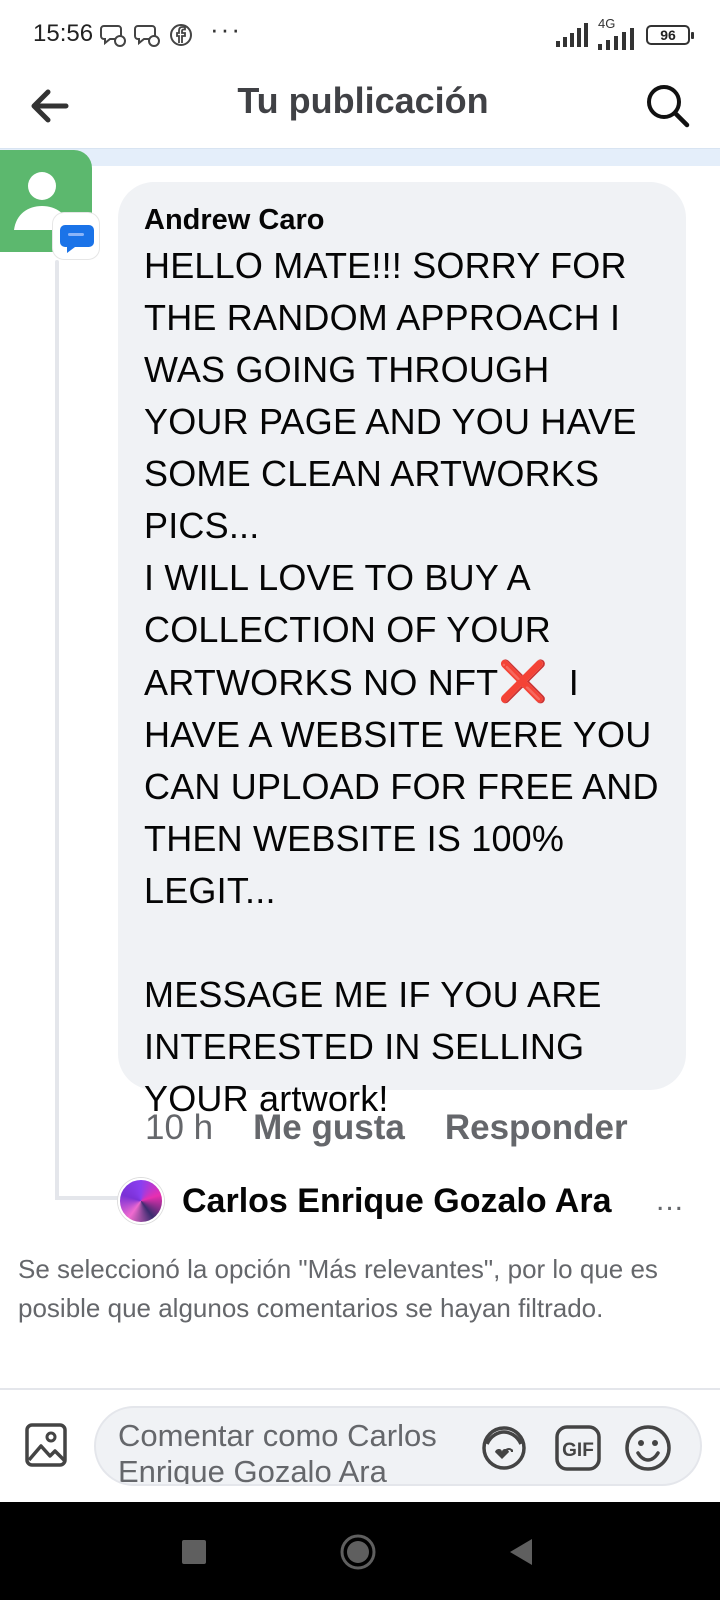 This screenshot has width=720, height=1600. I want to click on previous-content-edge, so click(360, 157).